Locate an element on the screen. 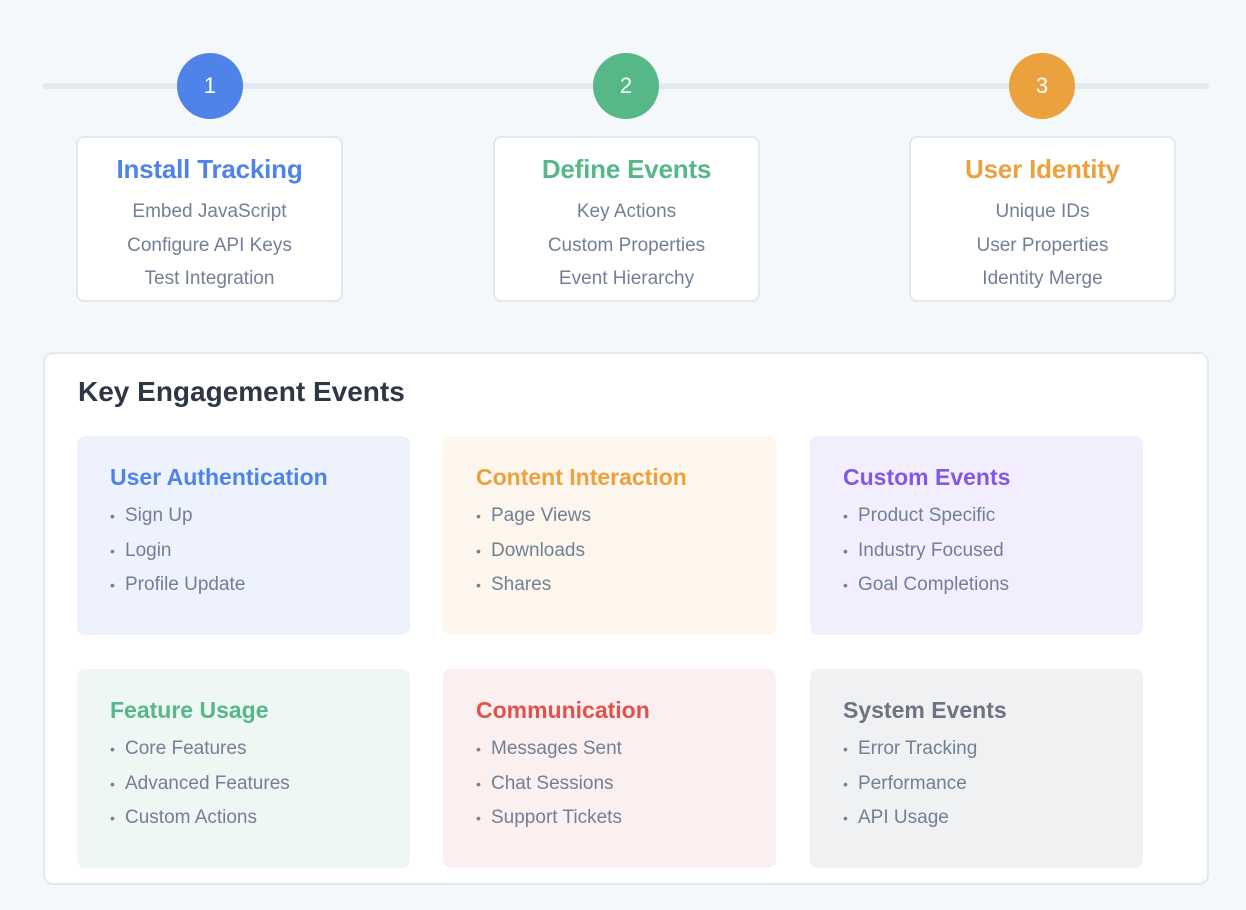 This screenshot has height=910, width=1246. event-item-label: Messages Sent is located at coordinates (556, 748).